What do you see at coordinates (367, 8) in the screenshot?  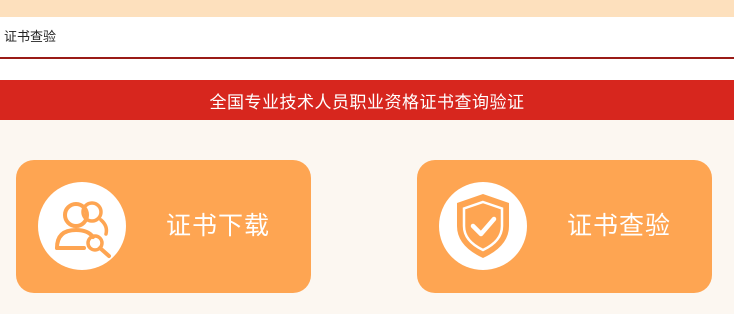 I see `top-strip` at bounding box center [367, 8].